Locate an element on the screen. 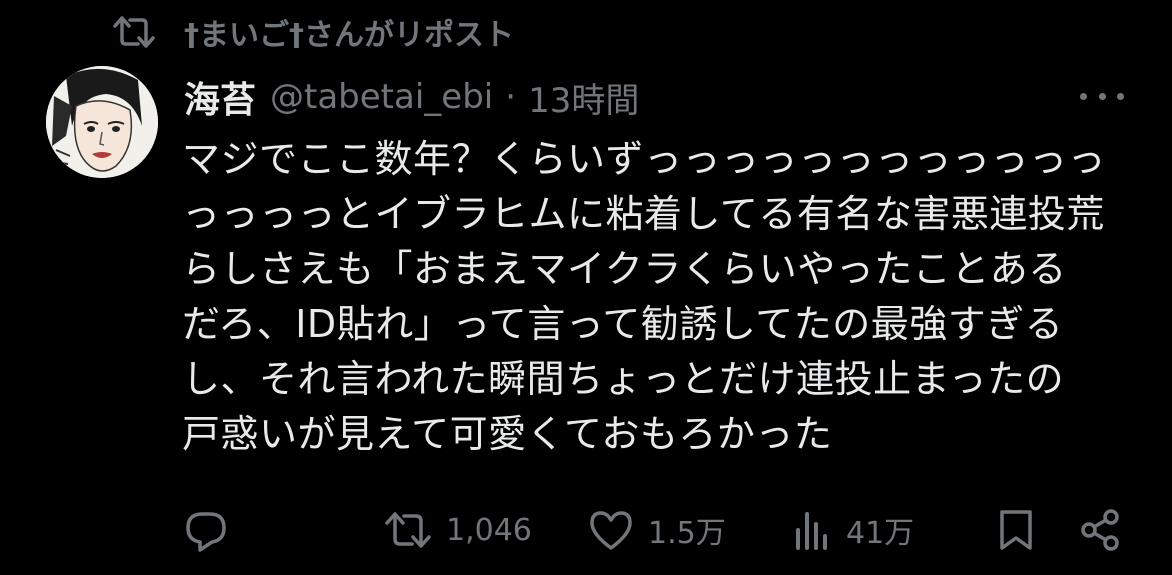  views-button: 41万 is located at coordinates (853, 530).